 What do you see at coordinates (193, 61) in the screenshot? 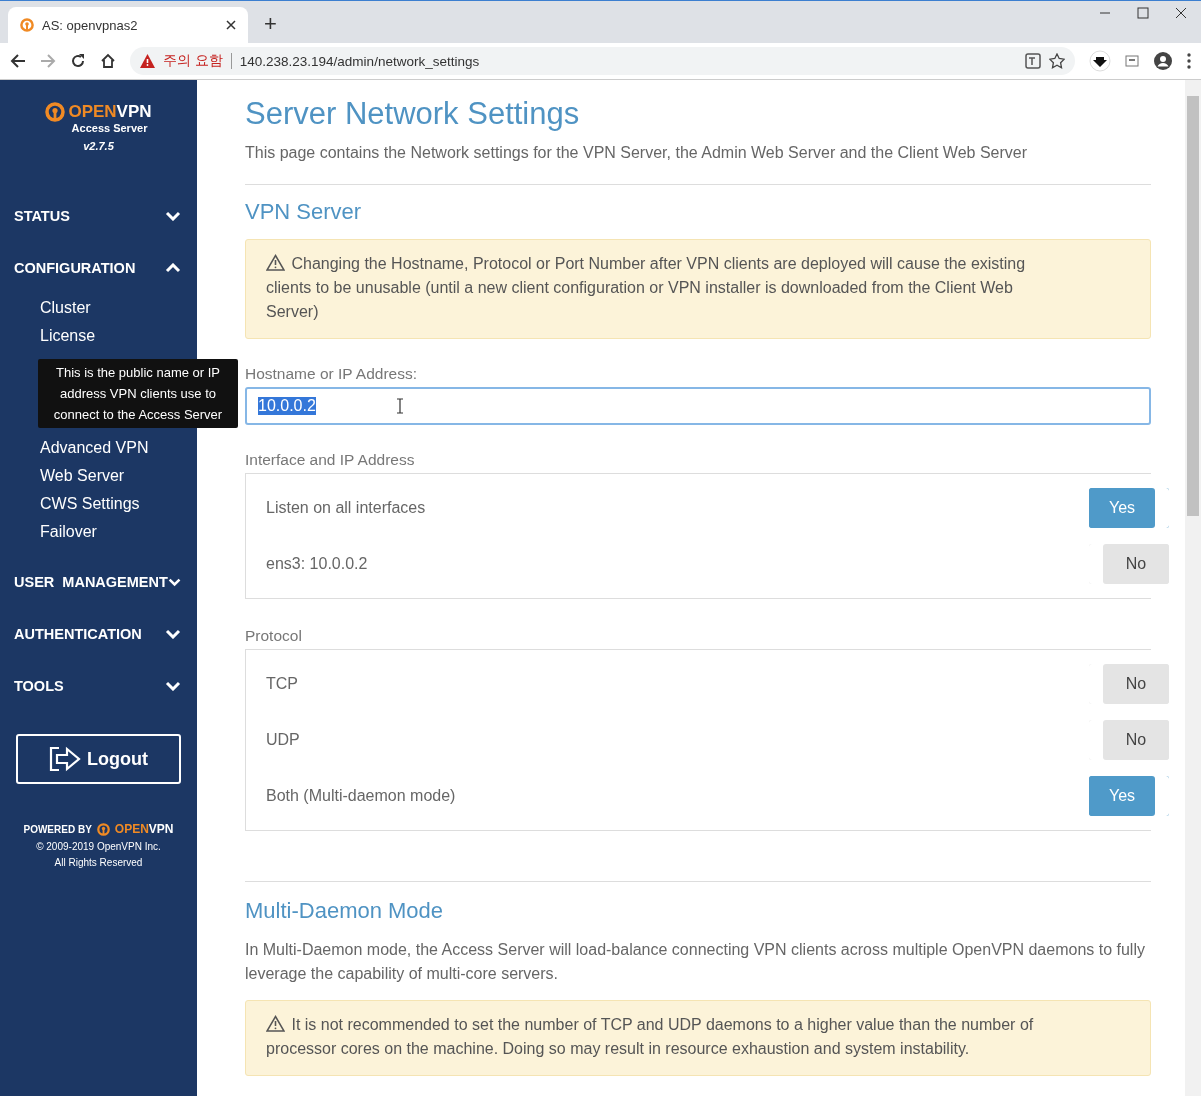
I see `security-warning: 주의 요함` at bounding box center [193, 61].